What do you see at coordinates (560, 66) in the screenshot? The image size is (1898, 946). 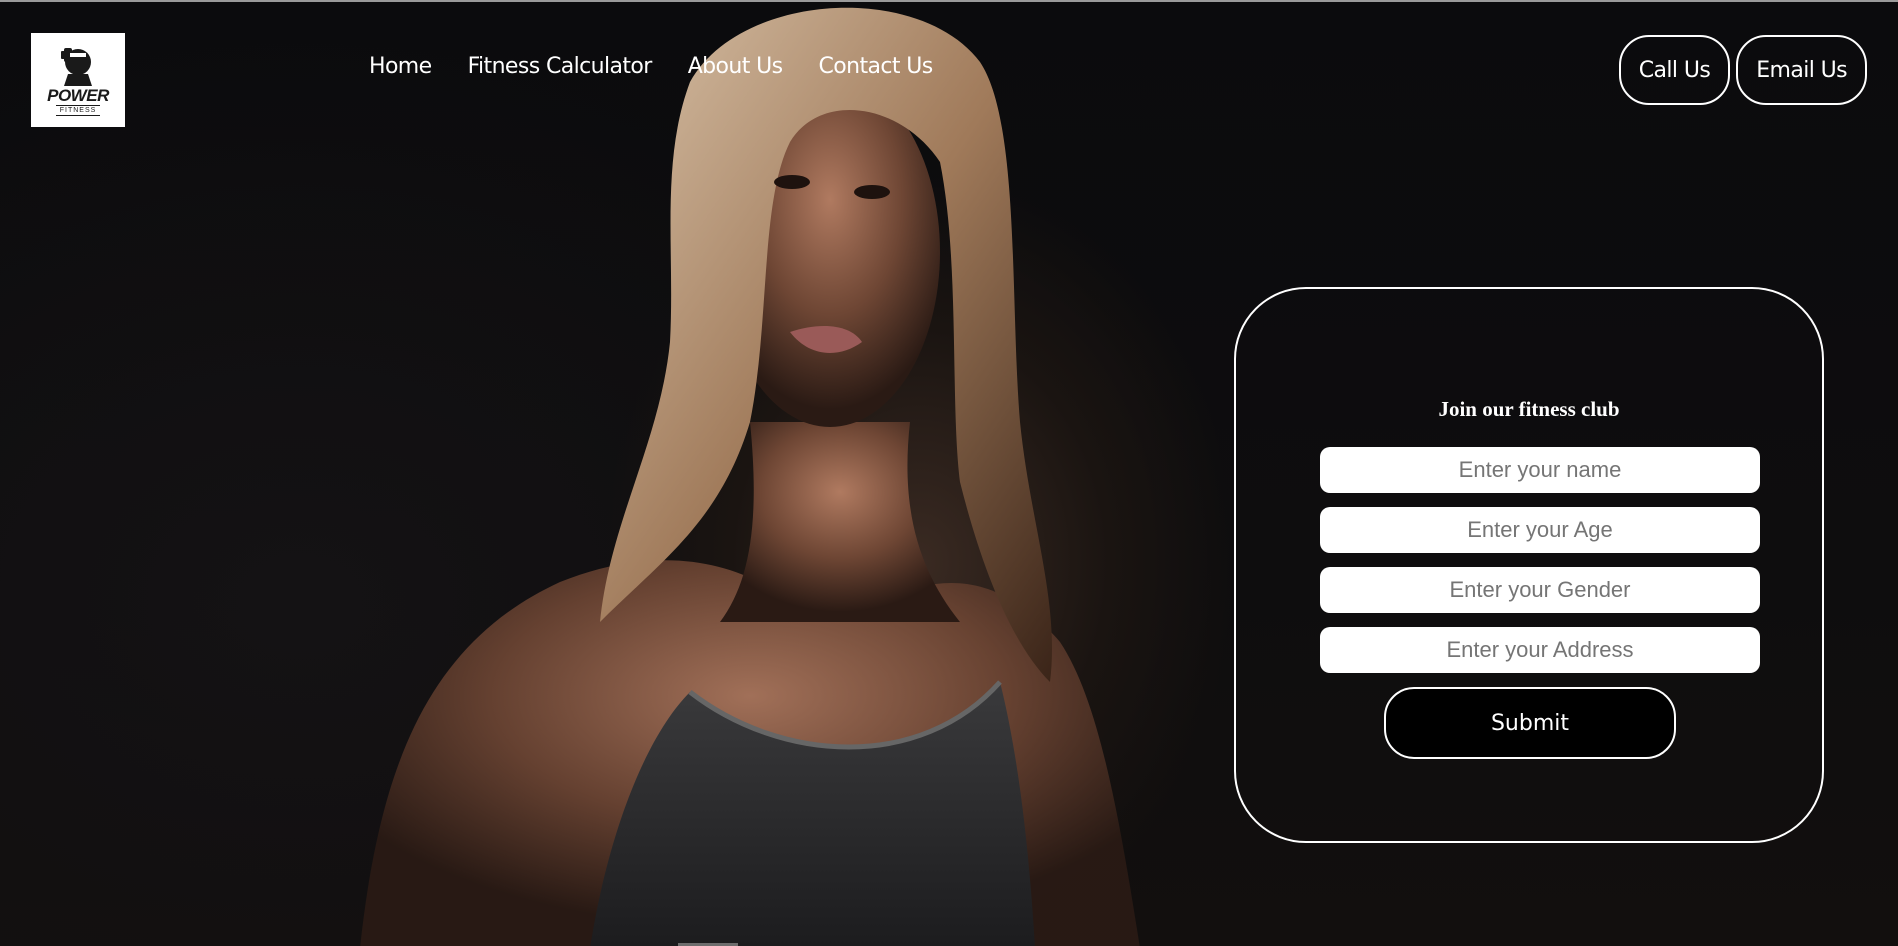 I see `nav-fitness-calculator: Fitness Calculator` at bounding box center [560, 66].